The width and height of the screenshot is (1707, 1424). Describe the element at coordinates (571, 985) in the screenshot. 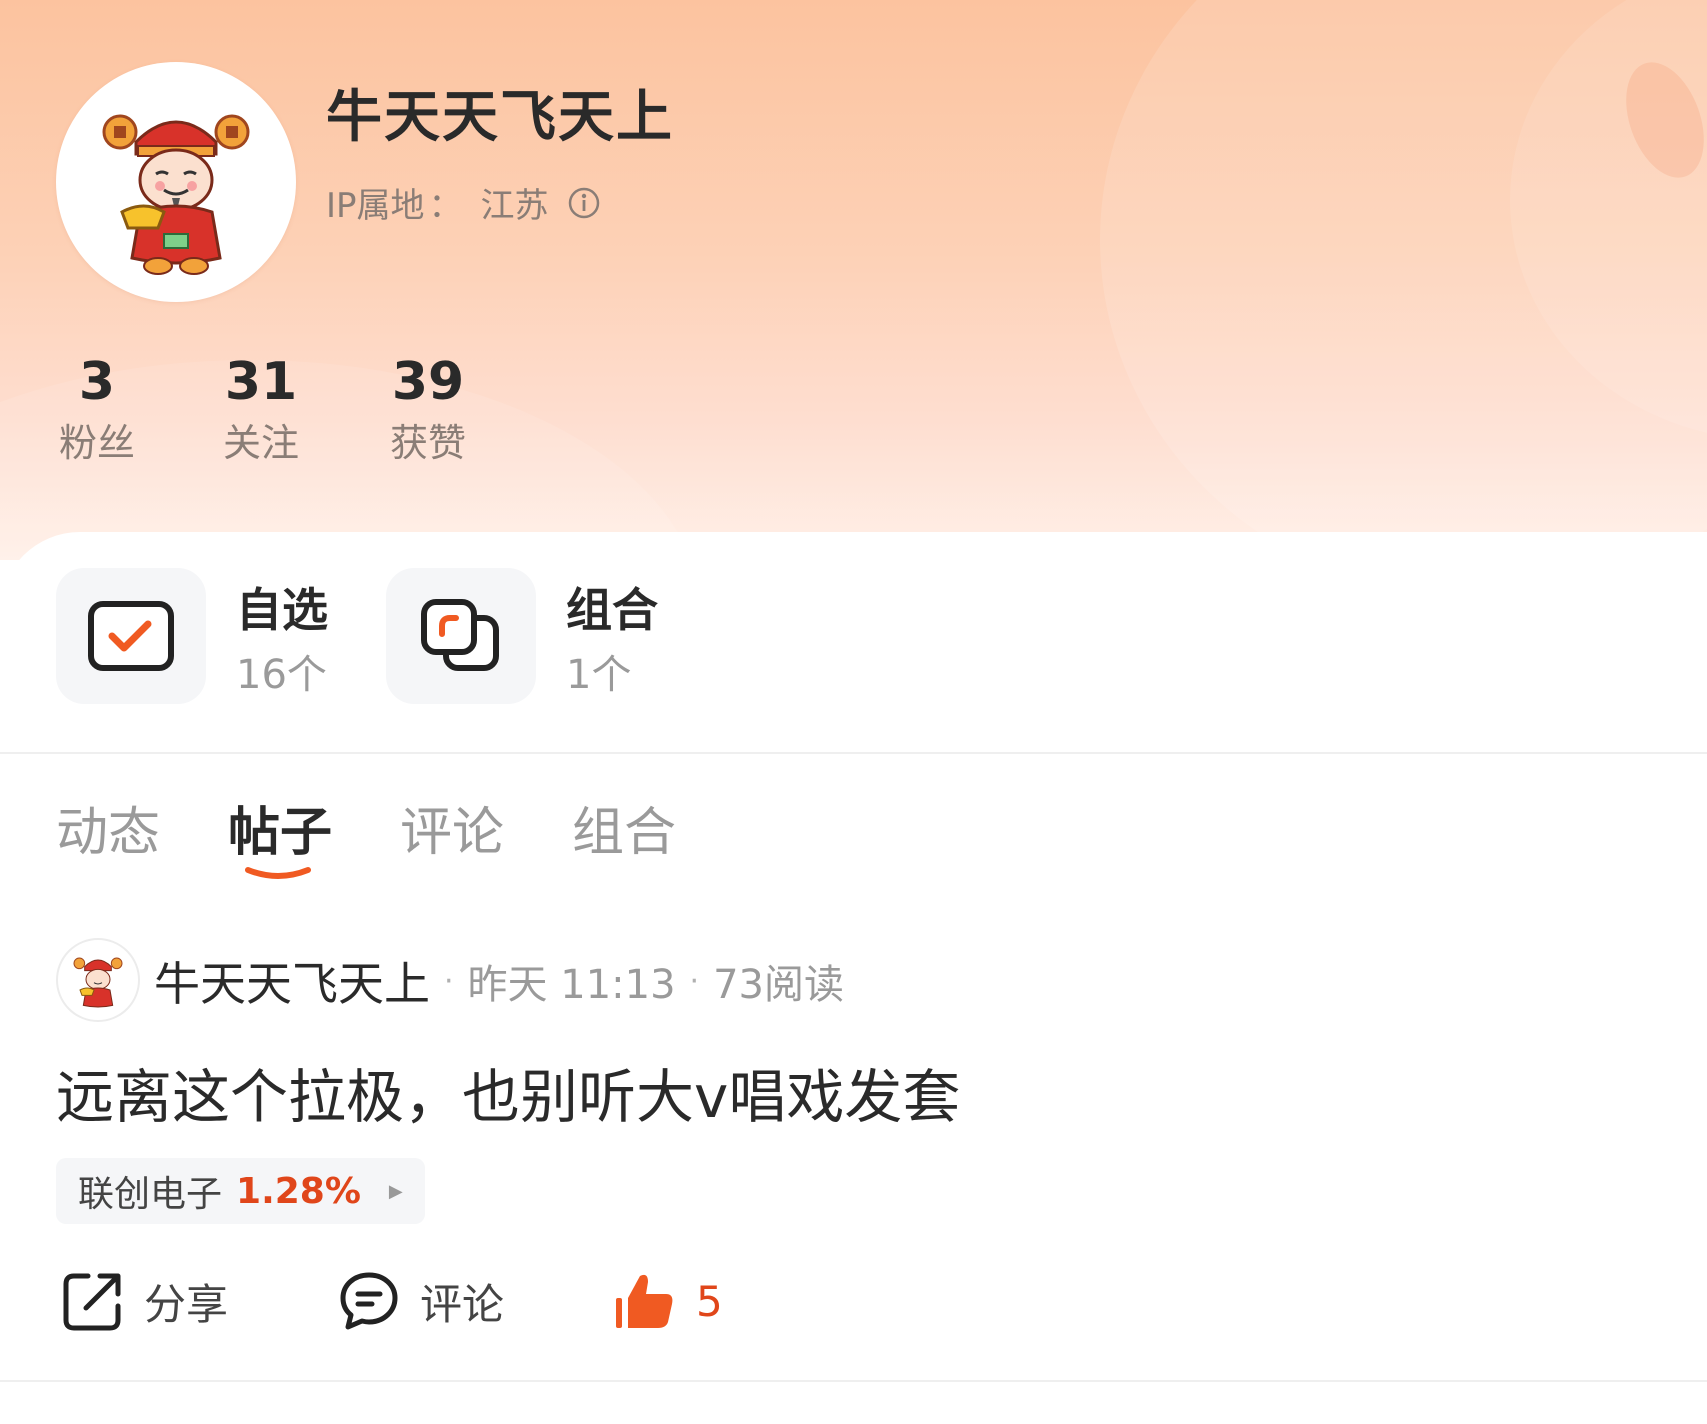

I see `post-time: 昨天 11:13` at that location.